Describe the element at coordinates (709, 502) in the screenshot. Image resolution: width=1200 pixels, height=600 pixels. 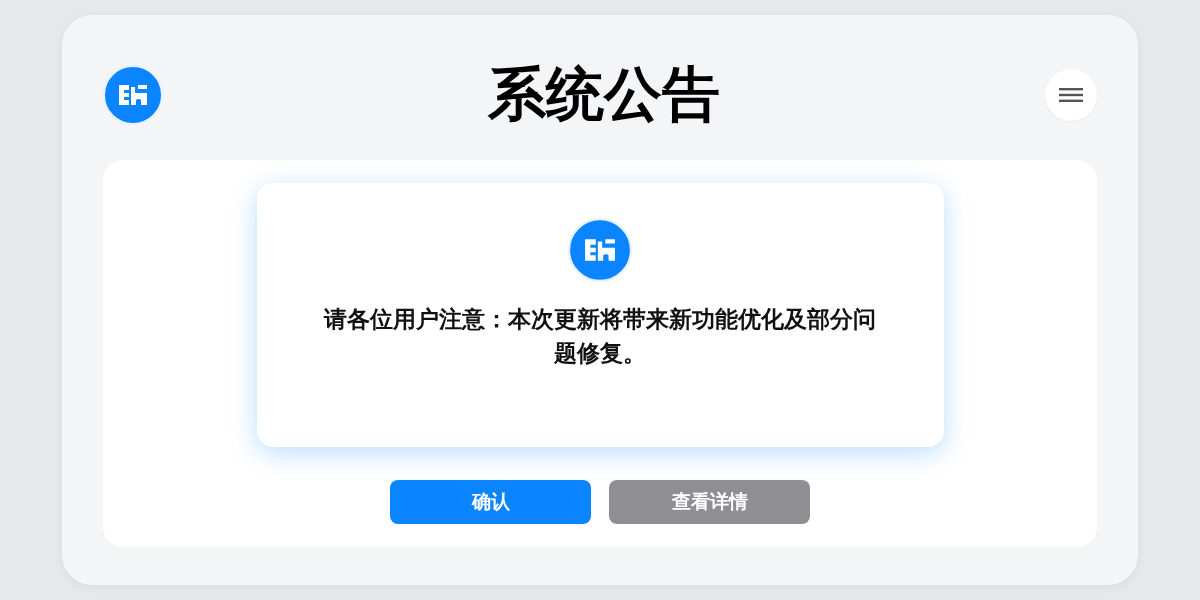
I see `details-button: 查看详情` at that location.